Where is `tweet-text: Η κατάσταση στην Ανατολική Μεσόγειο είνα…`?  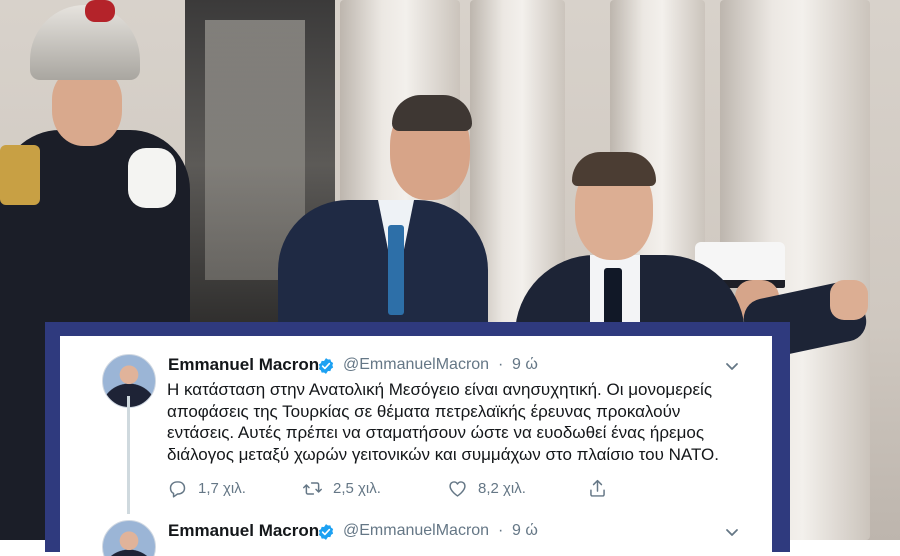 tweet-text: Η κατάσταση στην Ανατολική Μεσόγειο είνα… is located at coordinates (447, 422).